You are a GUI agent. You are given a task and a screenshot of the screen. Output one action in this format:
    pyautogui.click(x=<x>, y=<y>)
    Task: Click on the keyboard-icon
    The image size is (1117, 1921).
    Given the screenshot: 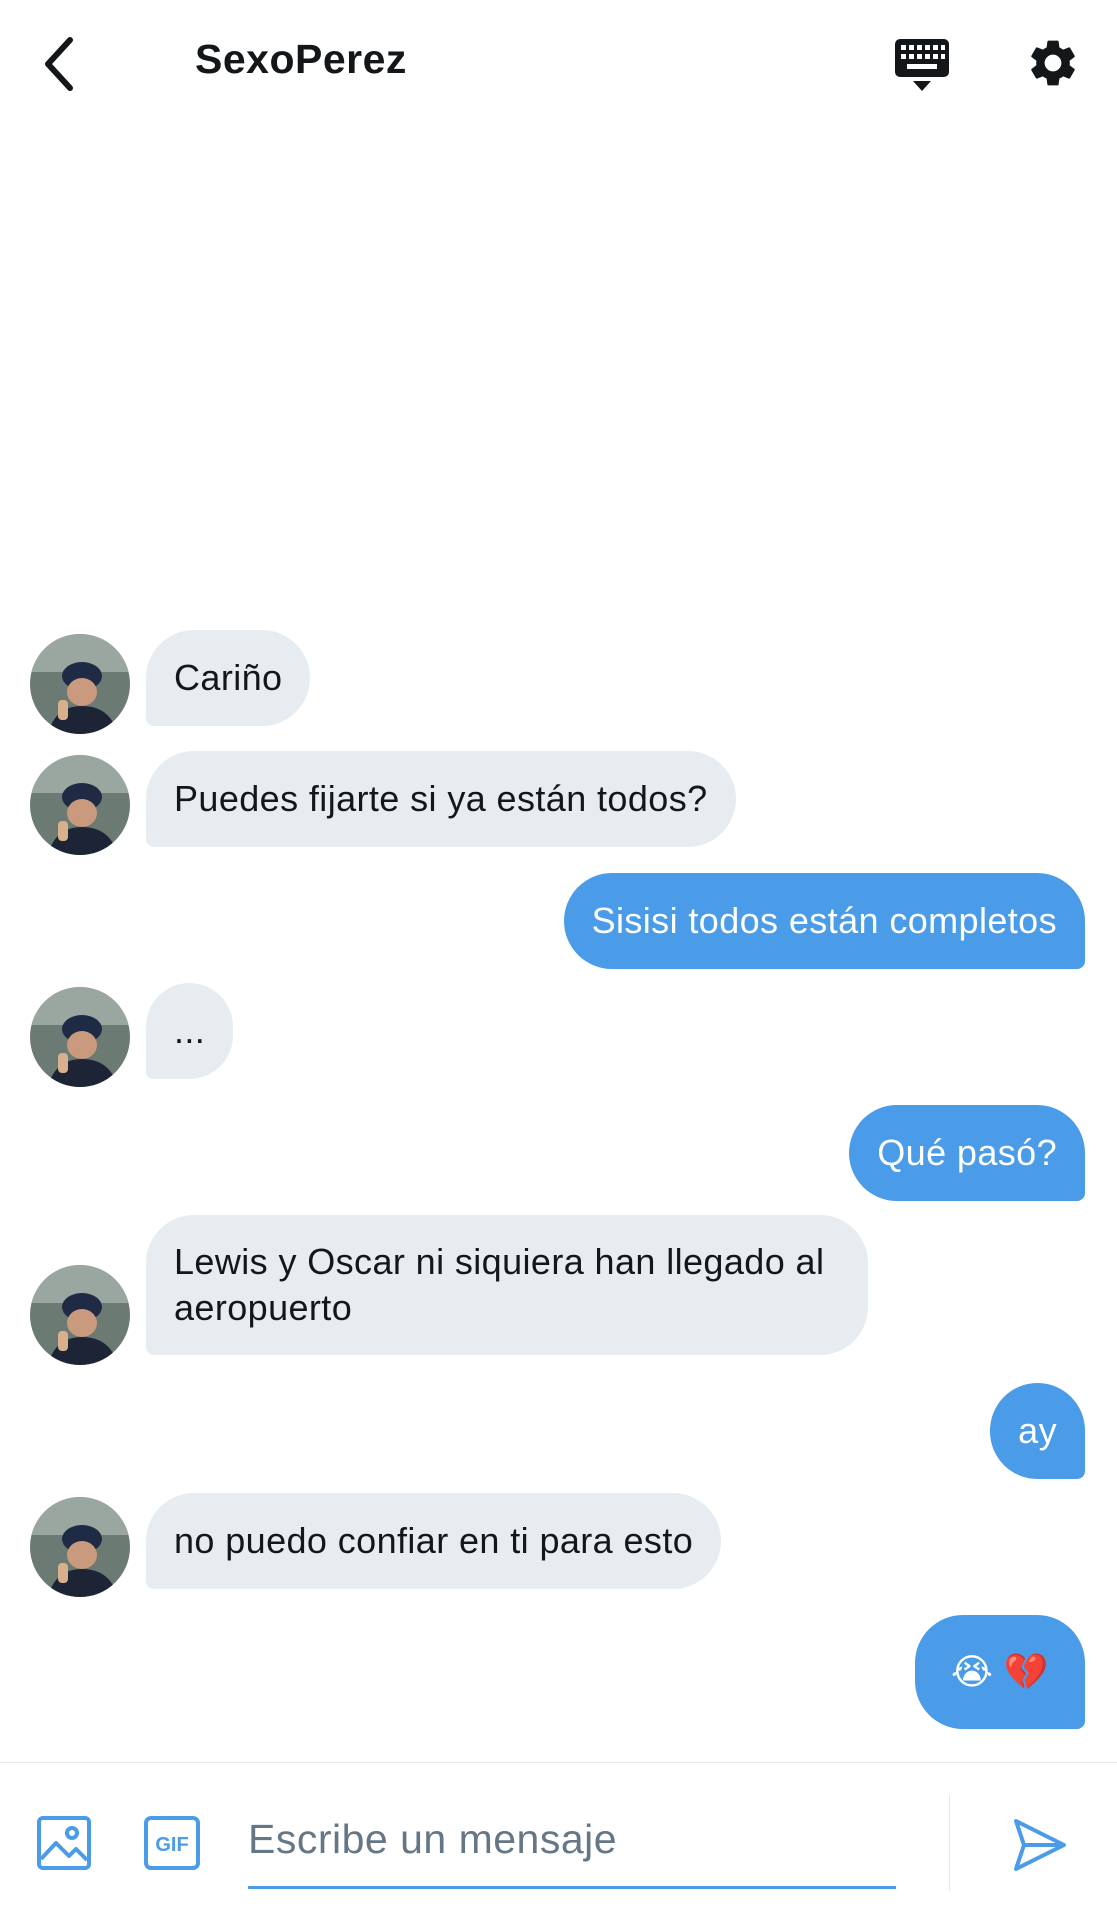 What is the action you would take?
    pyautogui.click(x=922, y=65)
    